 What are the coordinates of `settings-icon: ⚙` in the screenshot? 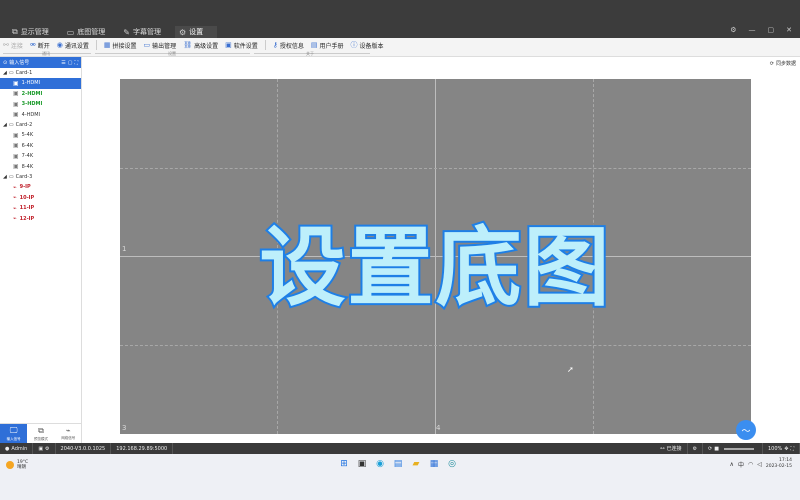 It's located at (733, 30).